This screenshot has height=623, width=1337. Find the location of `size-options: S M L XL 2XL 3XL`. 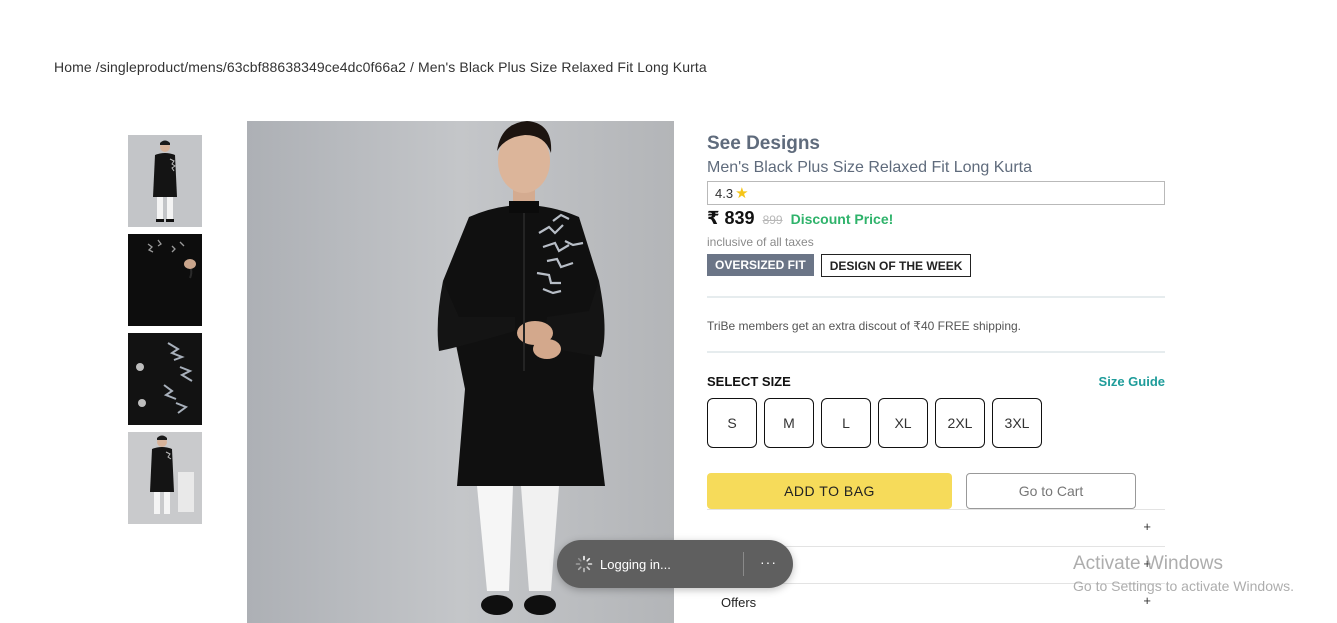

size-options: S M L XL 2XL 3XL is located at coordinates (936, 423).